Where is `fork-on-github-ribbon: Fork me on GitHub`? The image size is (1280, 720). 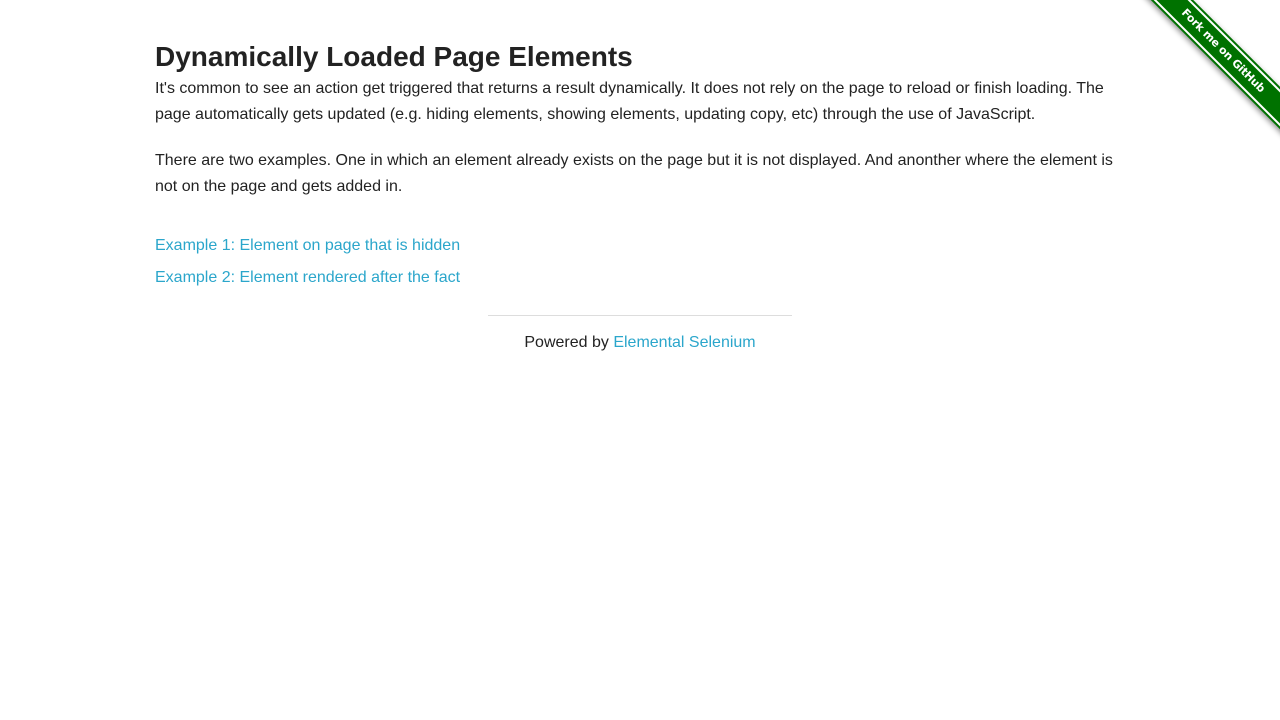
fork-on-github-ribbon: Fork me on GitHub is located at coordinates (1209, 67).